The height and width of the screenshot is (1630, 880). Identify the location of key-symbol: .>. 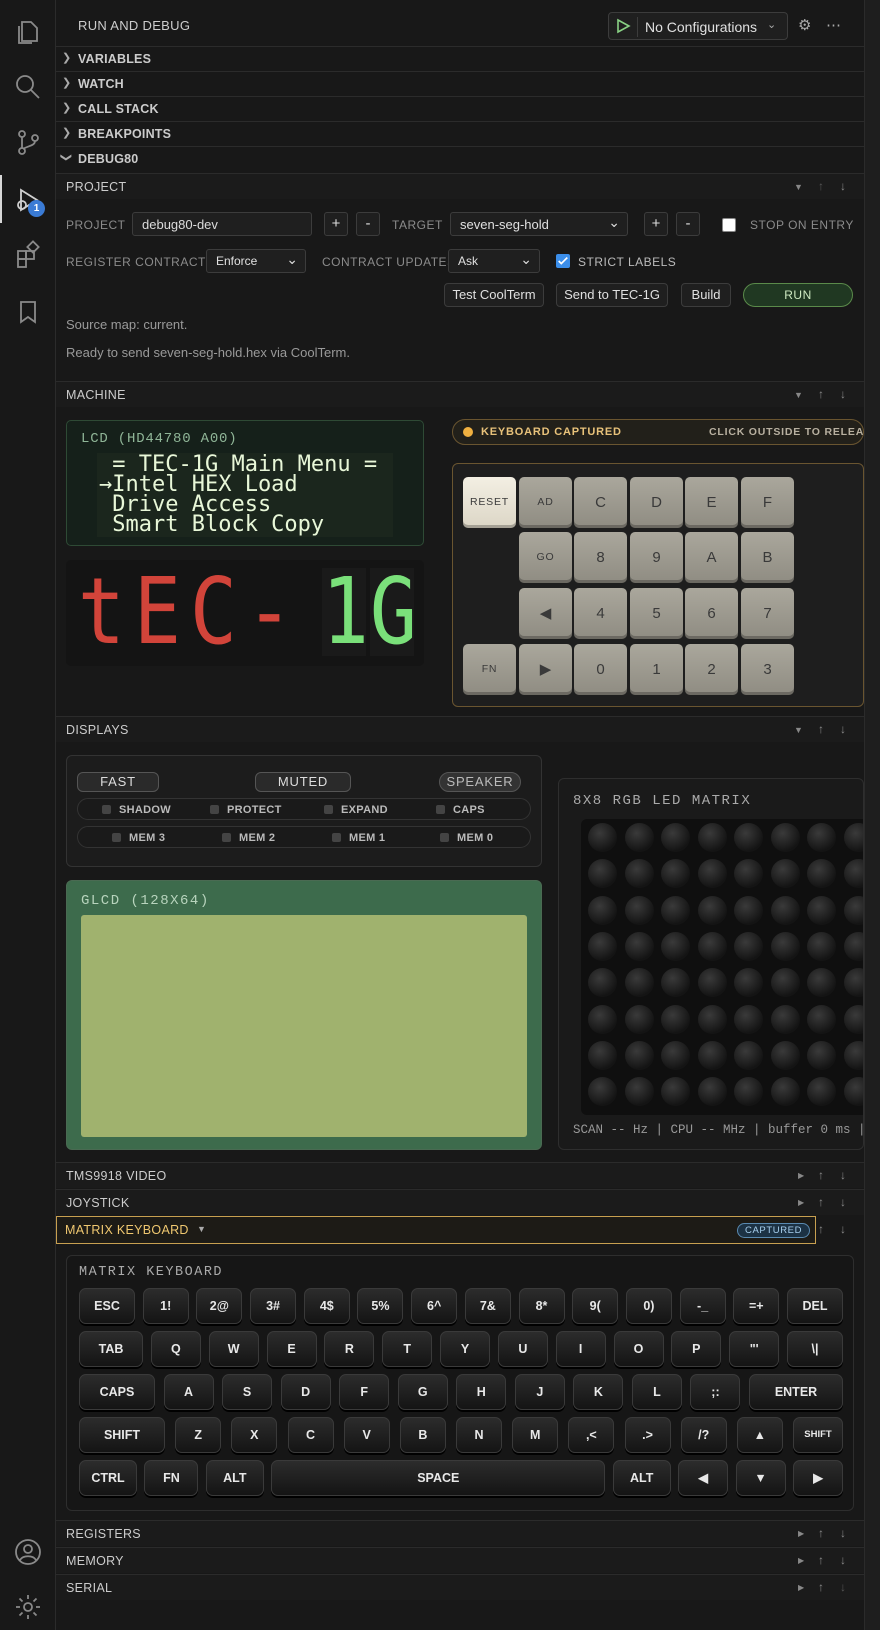
(647, 1435).